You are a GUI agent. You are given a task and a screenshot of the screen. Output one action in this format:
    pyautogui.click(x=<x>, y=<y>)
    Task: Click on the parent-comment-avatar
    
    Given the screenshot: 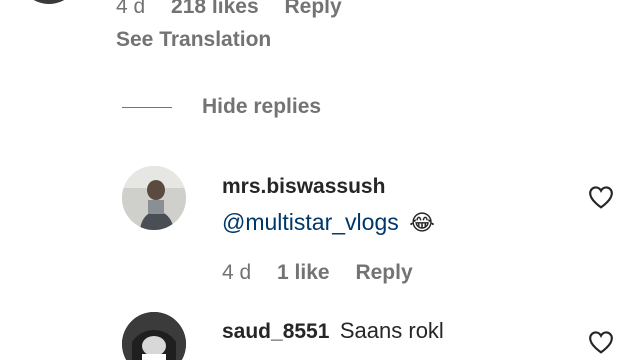 What is the action you would take?
    pyautogui.click(x=49, y=2)
    